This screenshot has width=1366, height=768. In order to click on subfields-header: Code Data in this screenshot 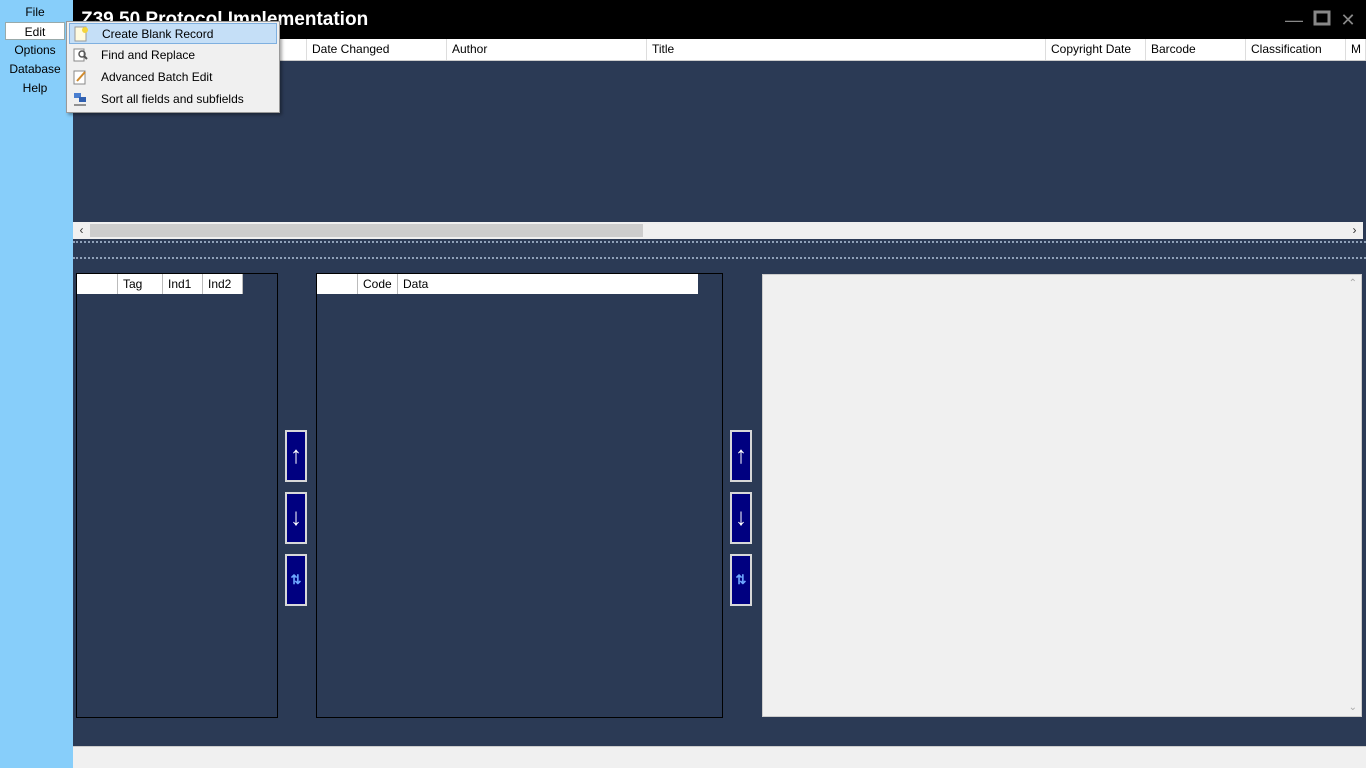, I will do `click(507, 284)`.